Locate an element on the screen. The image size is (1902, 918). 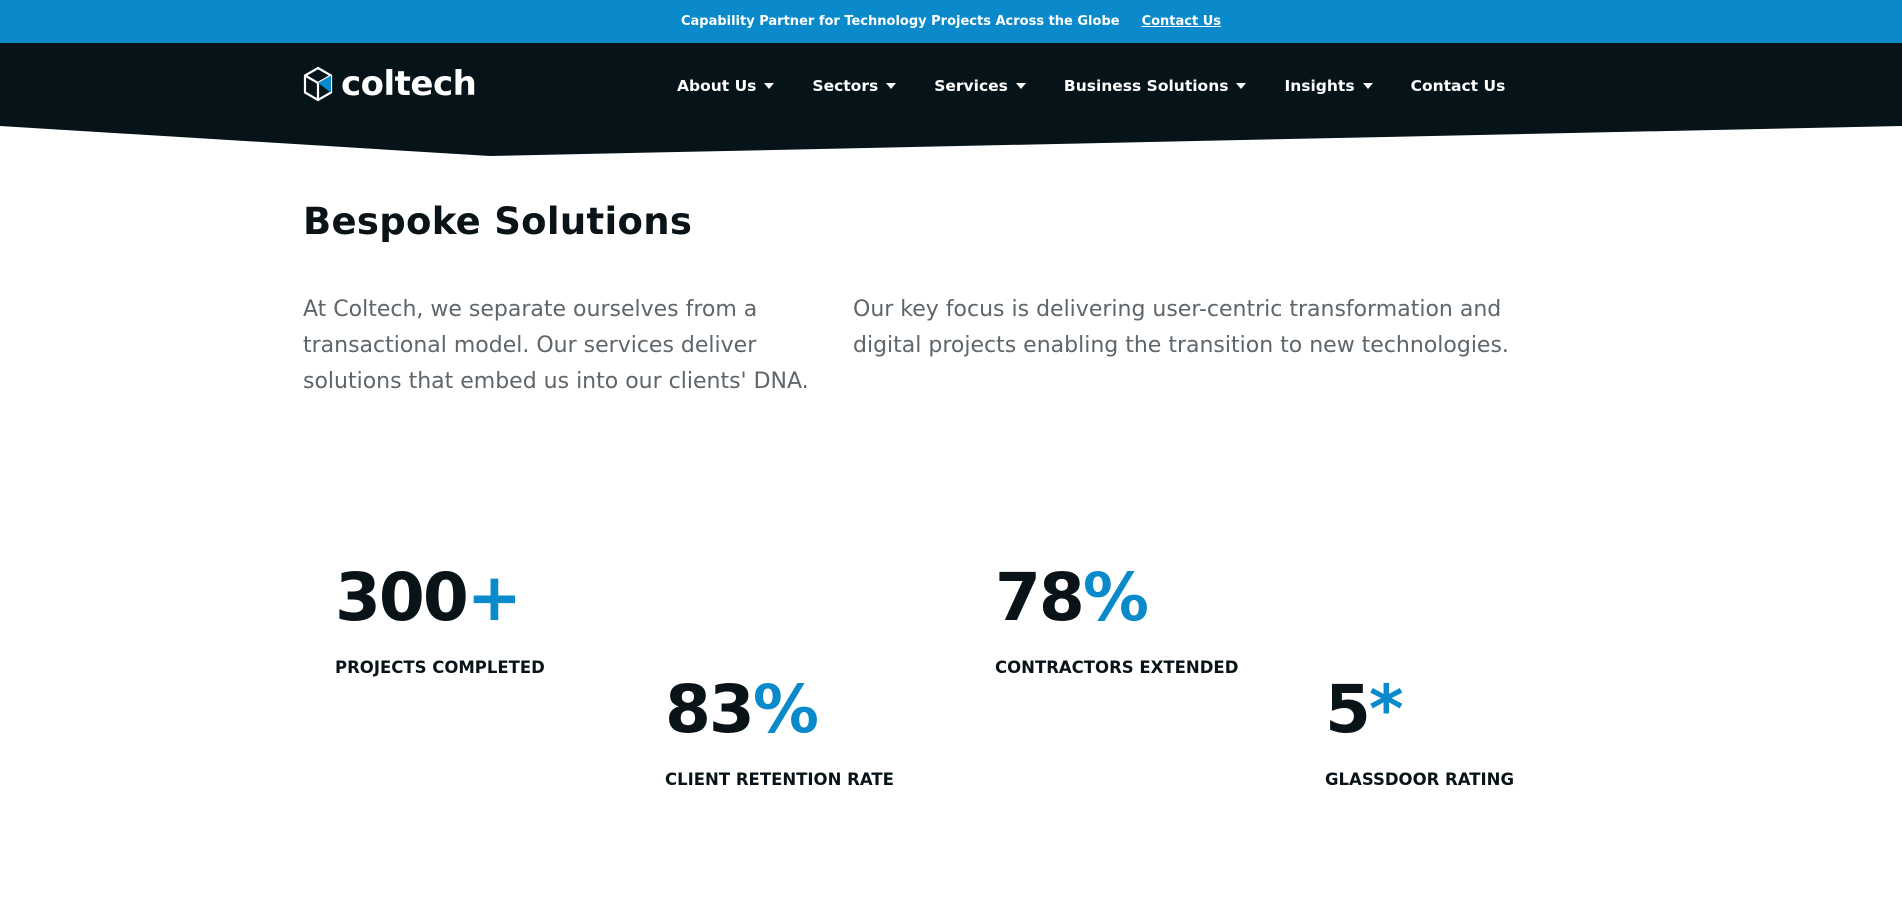
nav-item-label: Contact Us is located at coordinates (1458, 86).